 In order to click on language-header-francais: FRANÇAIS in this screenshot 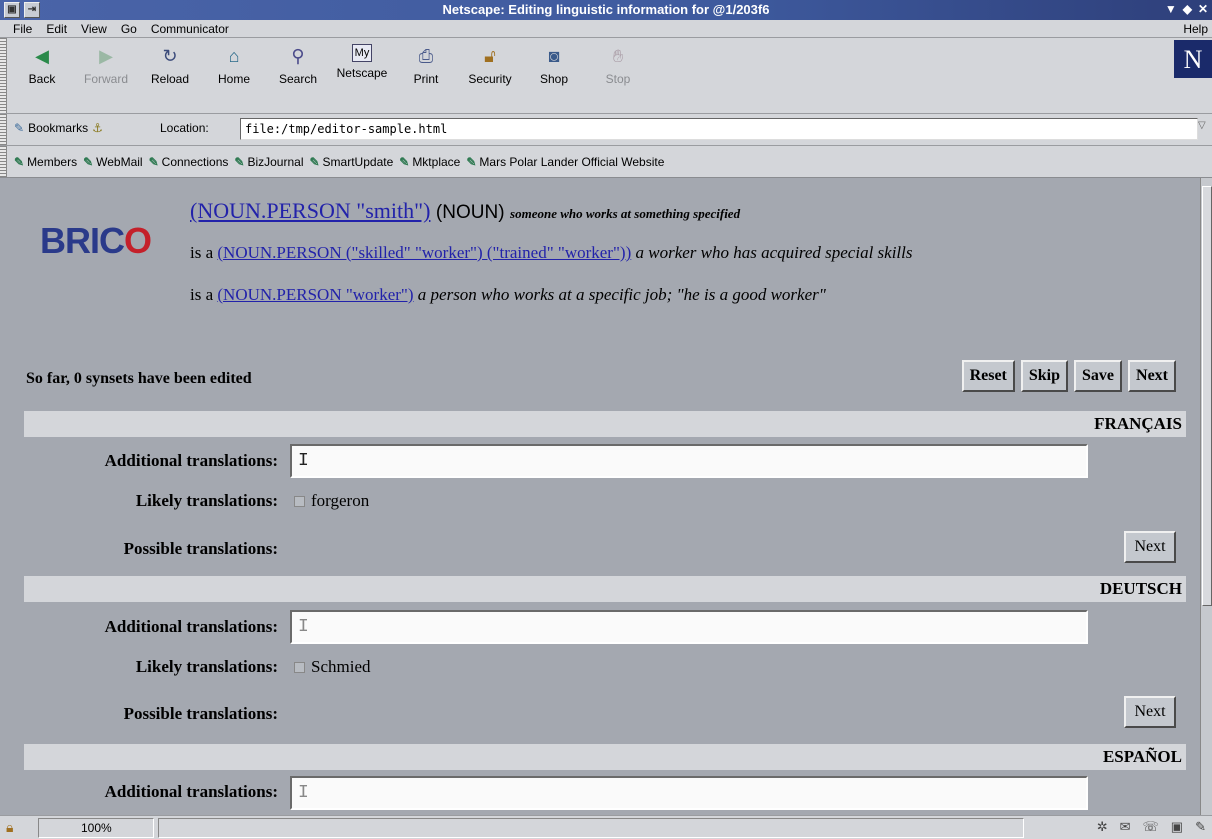, I will do `click(605, 424)`.